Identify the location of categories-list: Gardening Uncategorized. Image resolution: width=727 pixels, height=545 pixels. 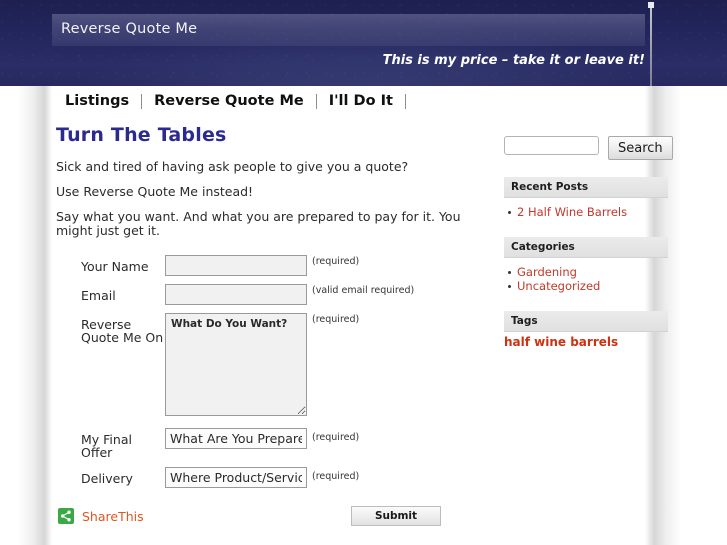
(589, 279).